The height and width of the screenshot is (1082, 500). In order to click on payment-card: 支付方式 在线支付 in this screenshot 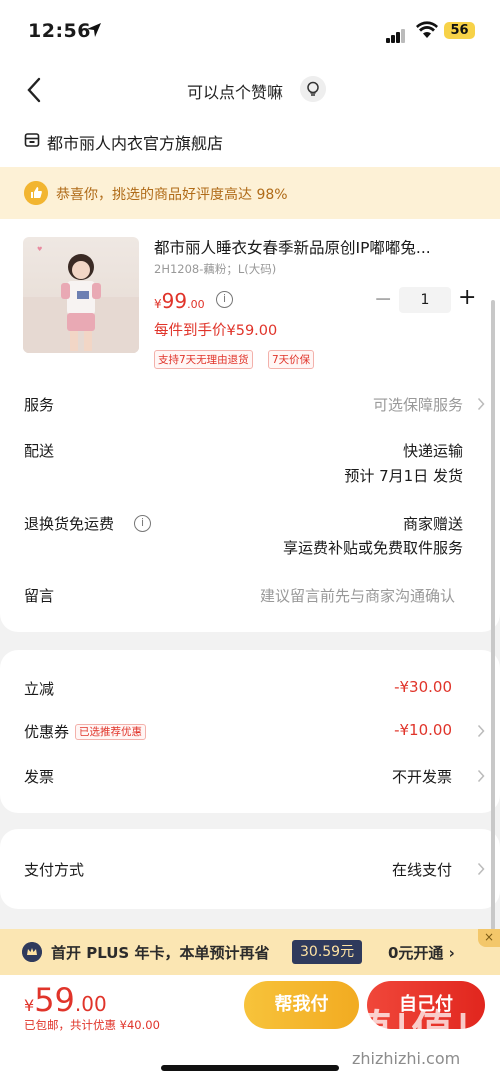, I will do `click(250, 869)`.